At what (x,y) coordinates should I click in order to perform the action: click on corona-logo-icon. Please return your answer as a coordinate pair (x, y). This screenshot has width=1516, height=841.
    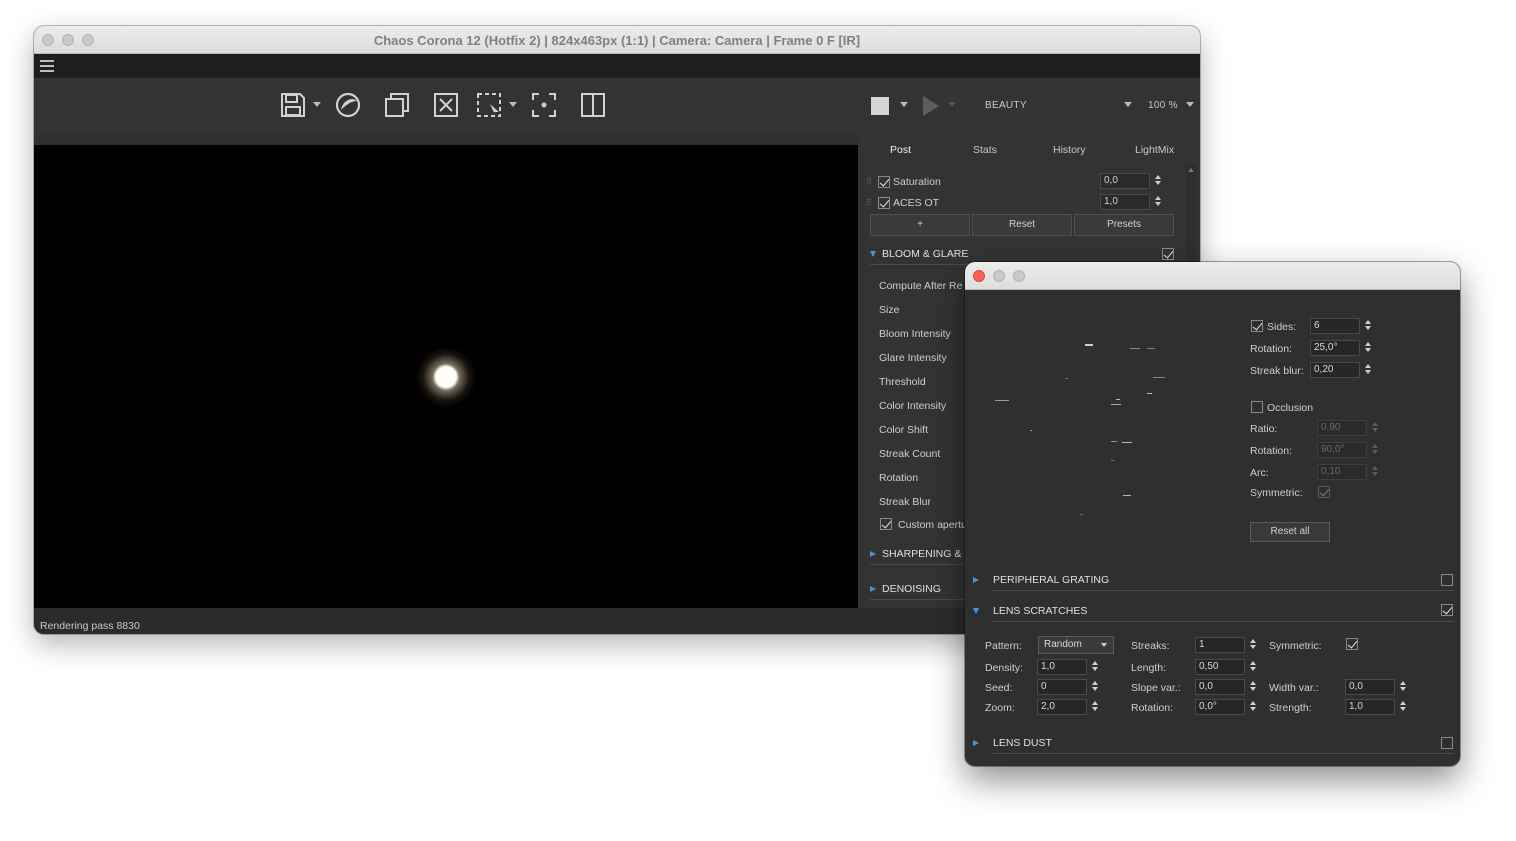
    Looking at the image, I should click on (348, 105).